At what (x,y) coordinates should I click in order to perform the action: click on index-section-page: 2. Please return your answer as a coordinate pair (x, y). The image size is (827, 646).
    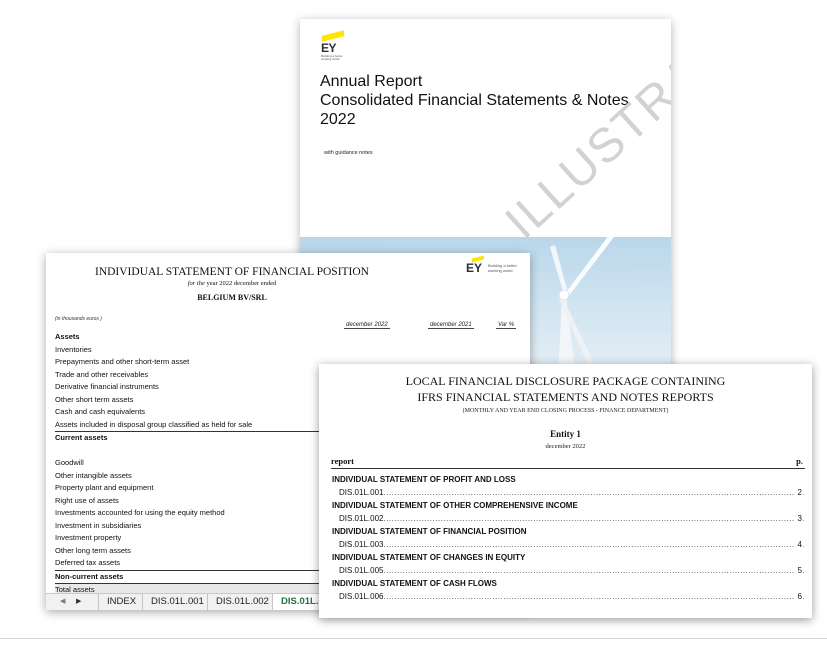
    Looking at the image, I should click on (798, 492).